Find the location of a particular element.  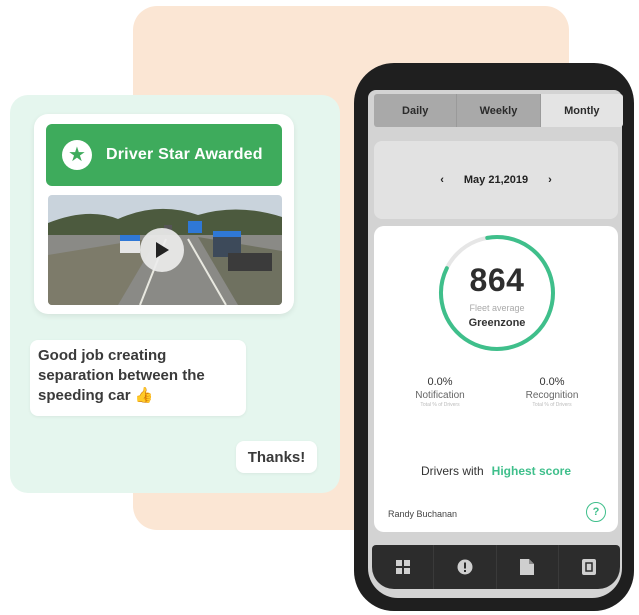

driver-name: Randy Buchanan is located at coordinates (423, 514).